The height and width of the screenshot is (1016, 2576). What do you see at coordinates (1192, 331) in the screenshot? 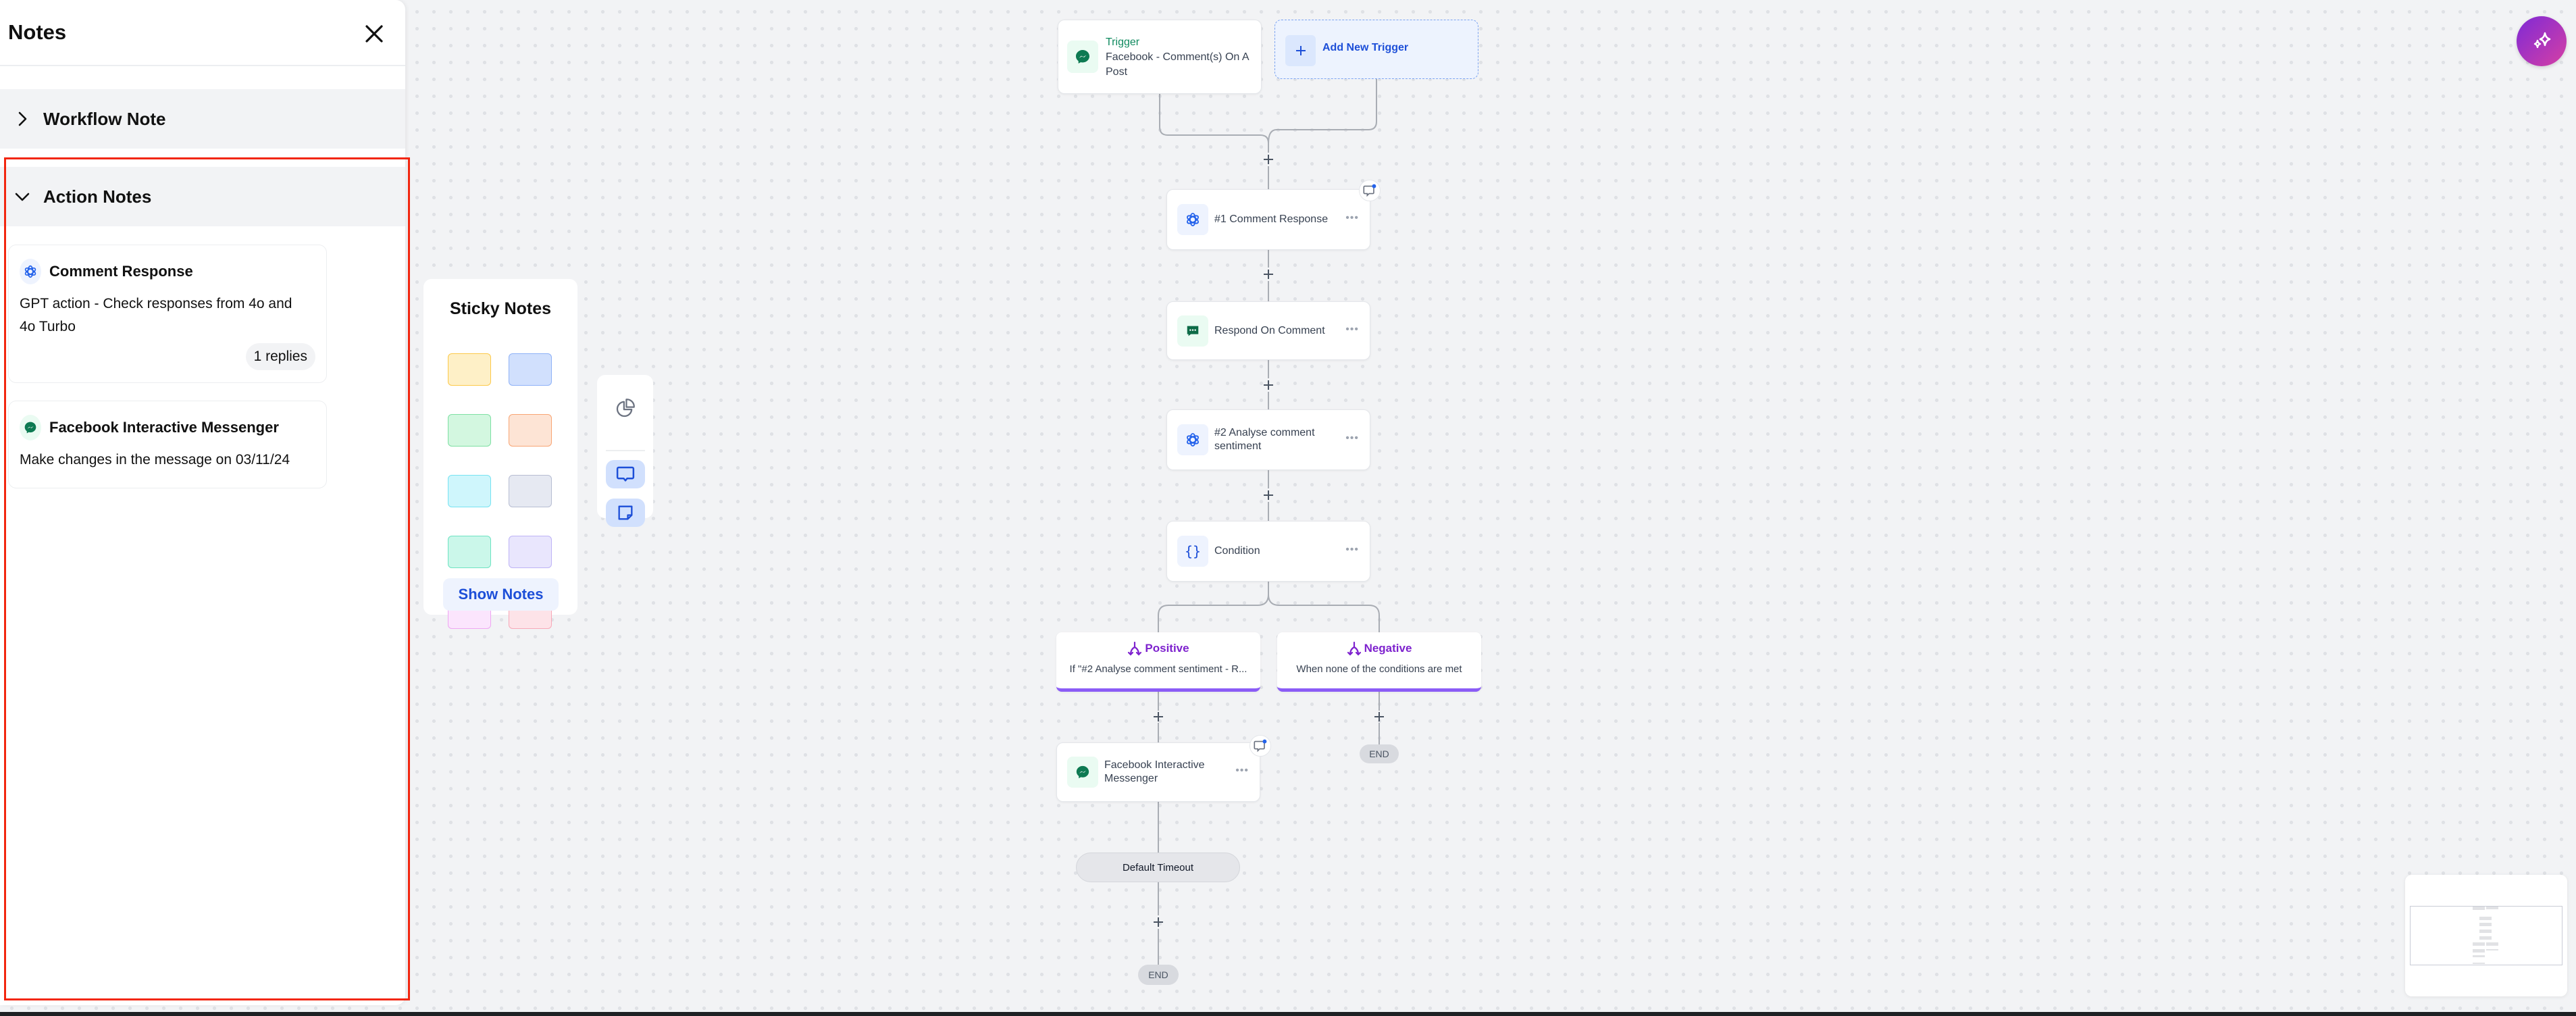
I see `chat-bubble-icon` at bounding box center [1192, 331].